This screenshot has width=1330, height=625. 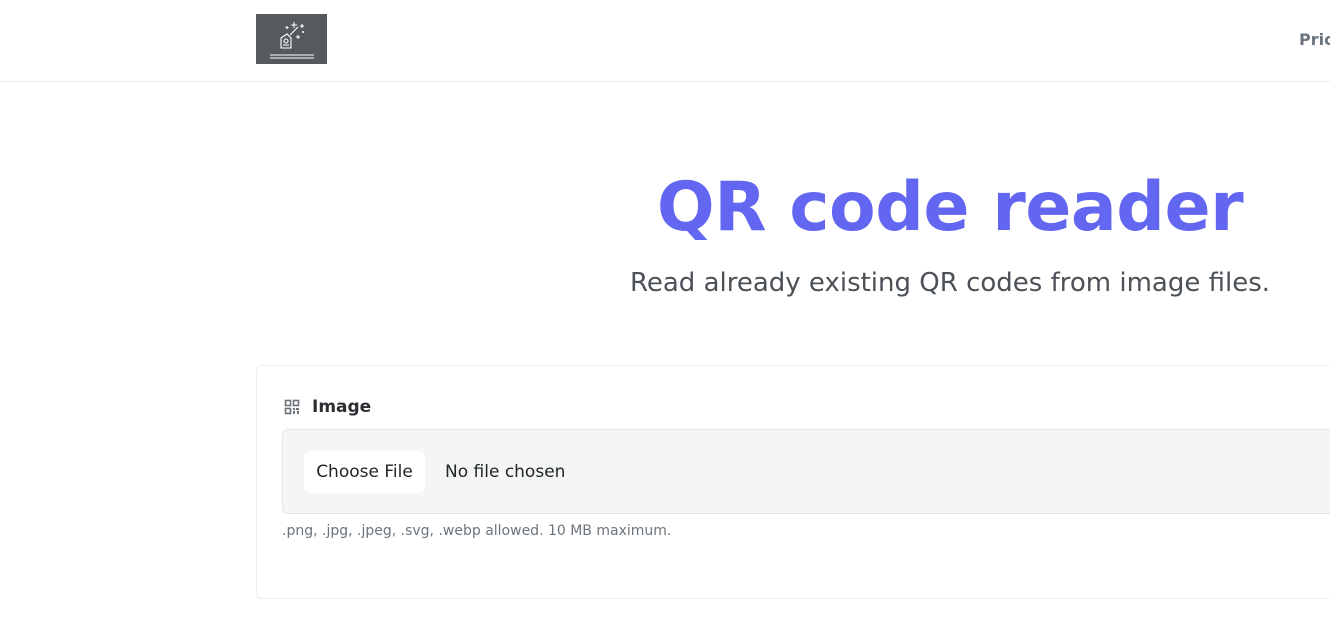 What do you see at coordinates (364, 472) in the screenshot?
I see `choose-file-button: Choose File` at bounding box center [364, 472].